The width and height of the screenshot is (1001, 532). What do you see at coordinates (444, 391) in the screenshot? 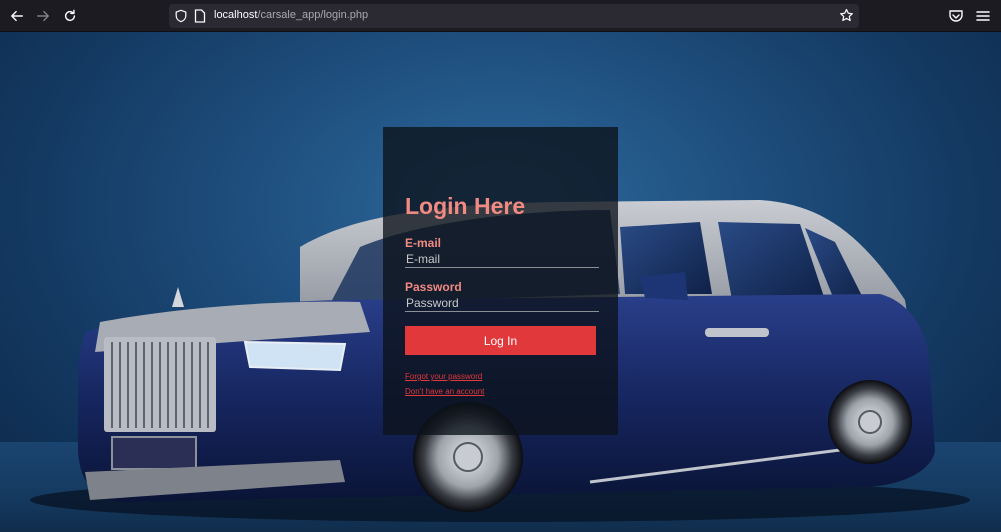
I see `signup-link: Don't have an account` at bounding box center [444, 391].